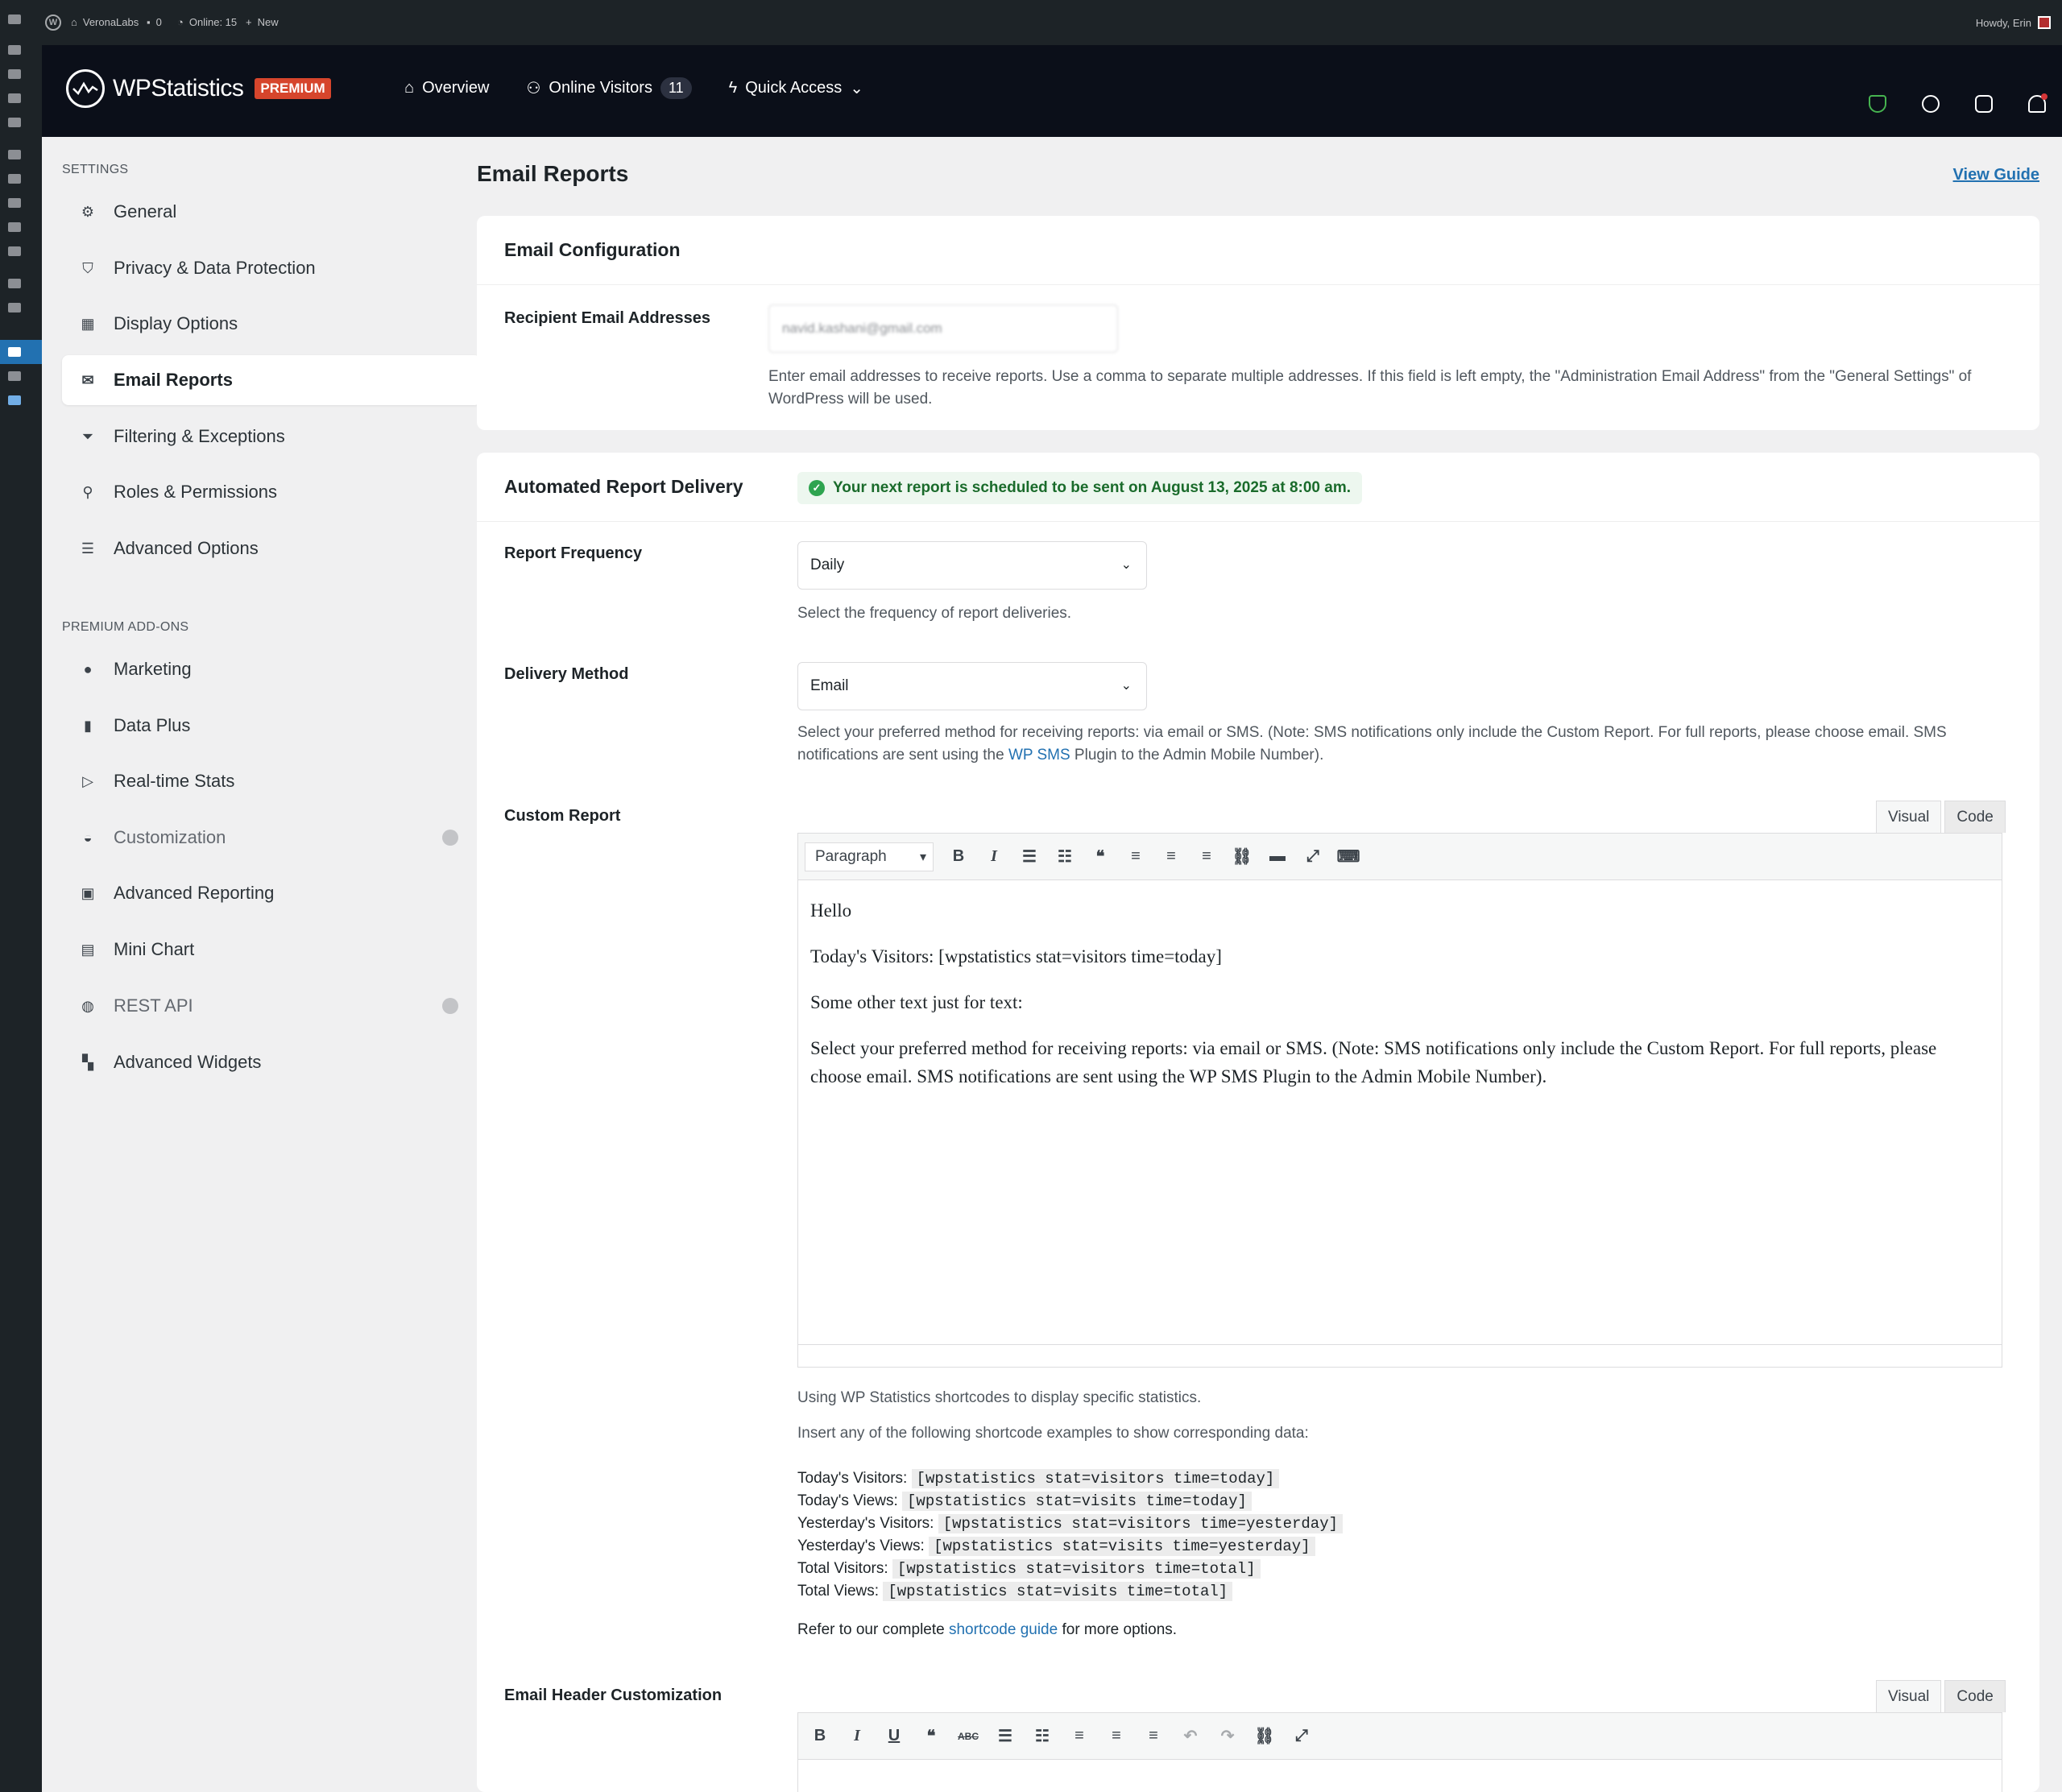  I want to click on sidebar-item-general: ⚙ General, so click(272, 212).